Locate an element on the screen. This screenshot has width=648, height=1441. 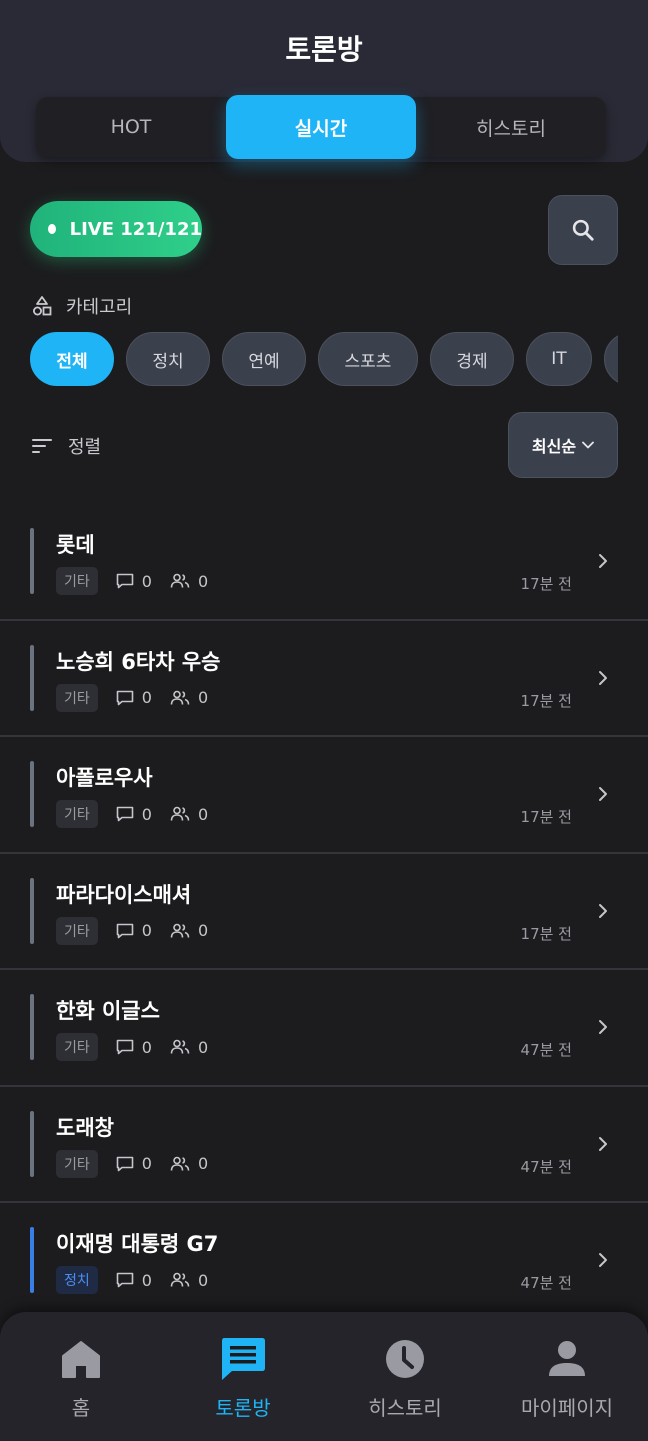
list-item: 한화 이글스 기타 0 0 47분 전 is located at coordinates (324, 1028).